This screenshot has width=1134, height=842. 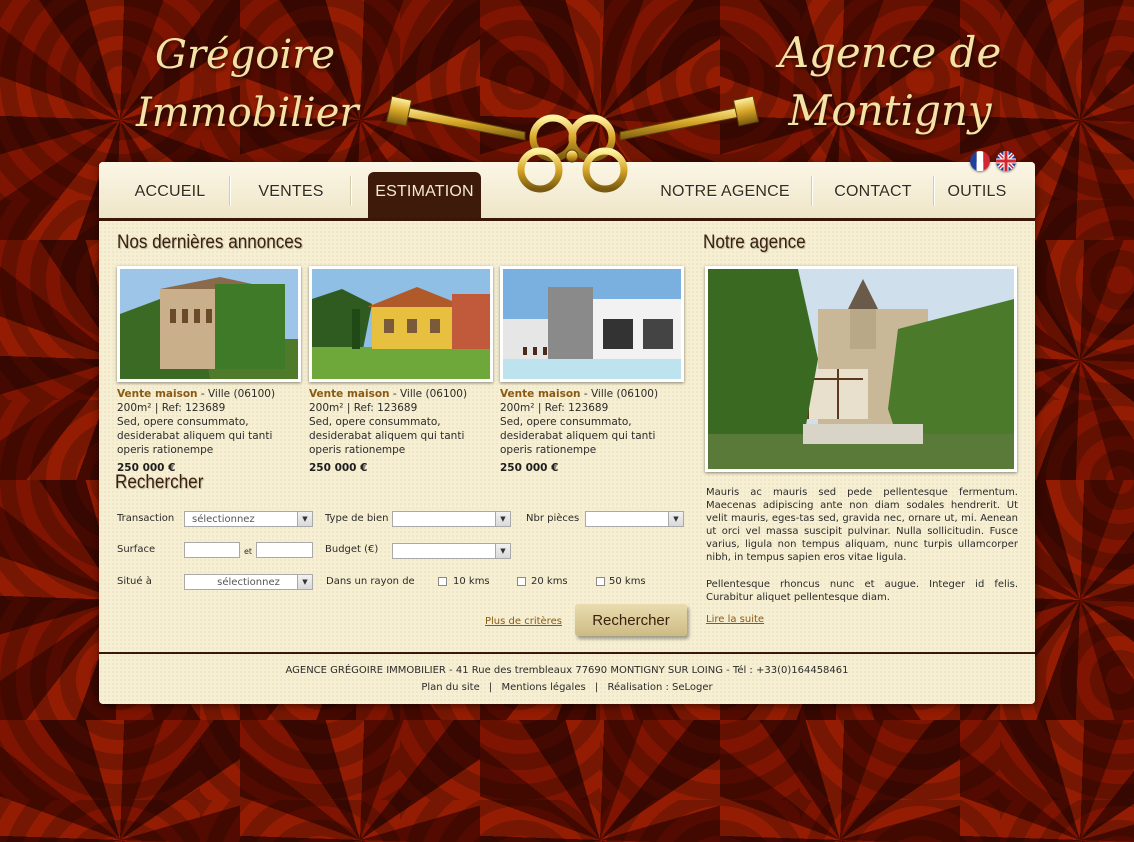 I want to click on footer-credit-link: Réalisation : SeLoger, so click(x=659, y=687).